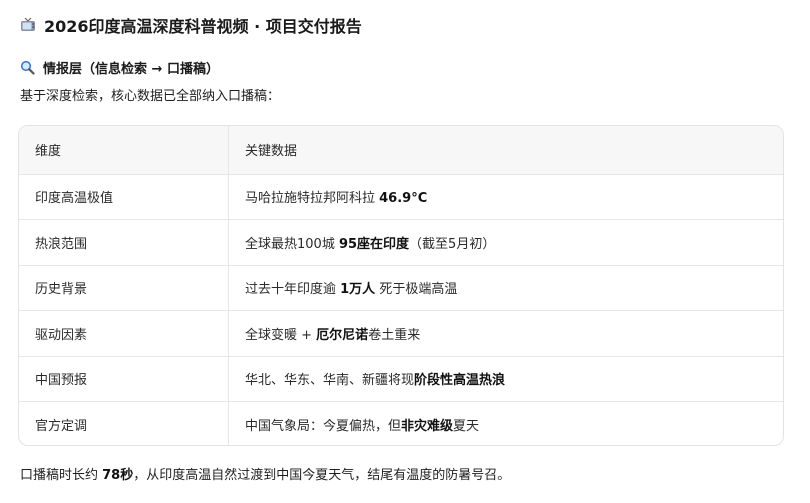 The image size is (810, 503). I want to click on outro-text-part: 口播稿时长约, so click(61, 475).